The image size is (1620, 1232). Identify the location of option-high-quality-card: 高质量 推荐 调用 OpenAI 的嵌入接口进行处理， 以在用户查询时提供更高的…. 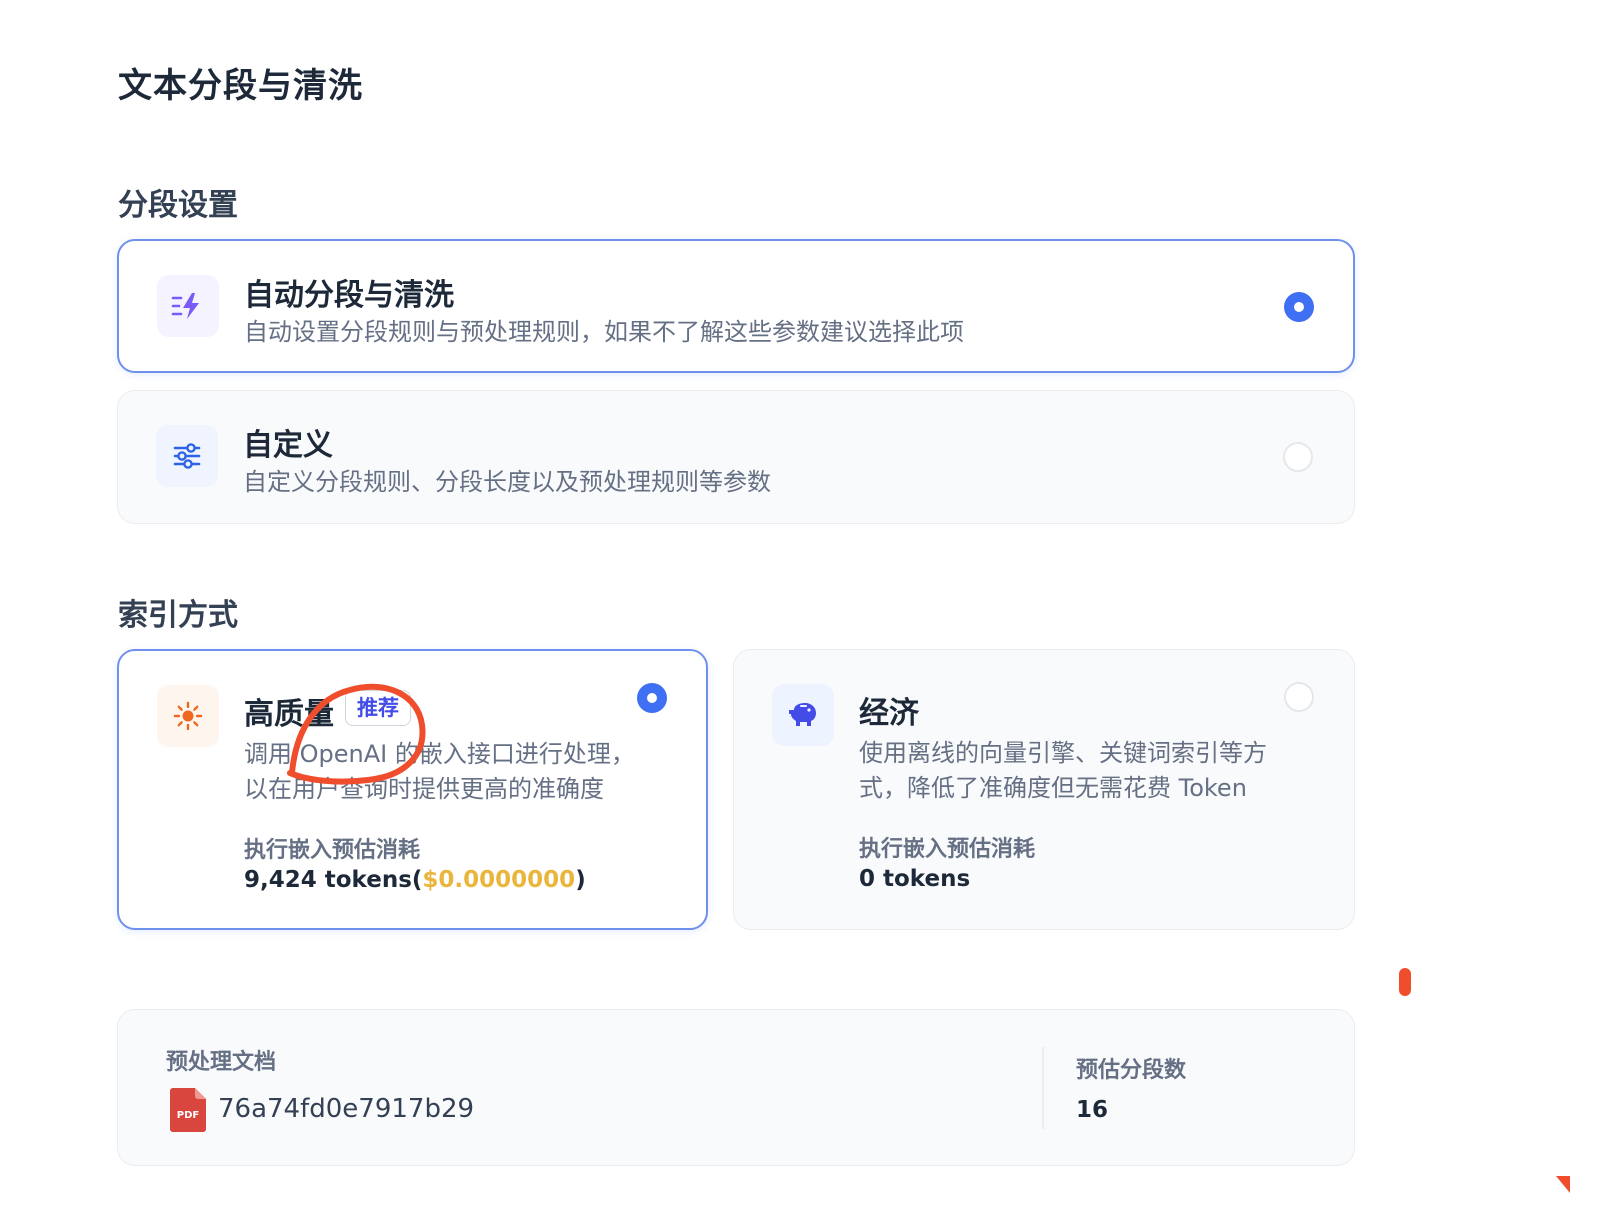
(412, 789).